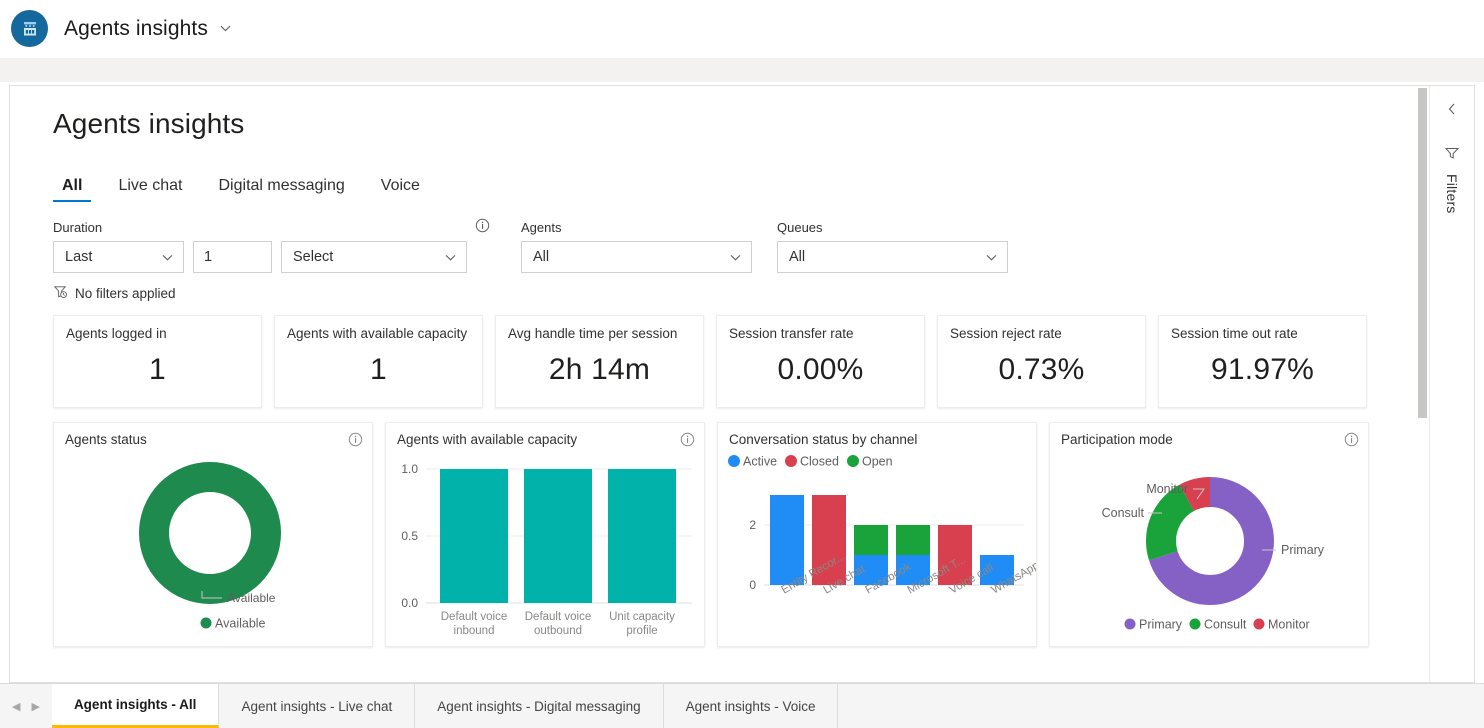  Describe the element at coordinates (1452, 194) in the screenshot. I see `filters-rail-label: Filters` at that location.